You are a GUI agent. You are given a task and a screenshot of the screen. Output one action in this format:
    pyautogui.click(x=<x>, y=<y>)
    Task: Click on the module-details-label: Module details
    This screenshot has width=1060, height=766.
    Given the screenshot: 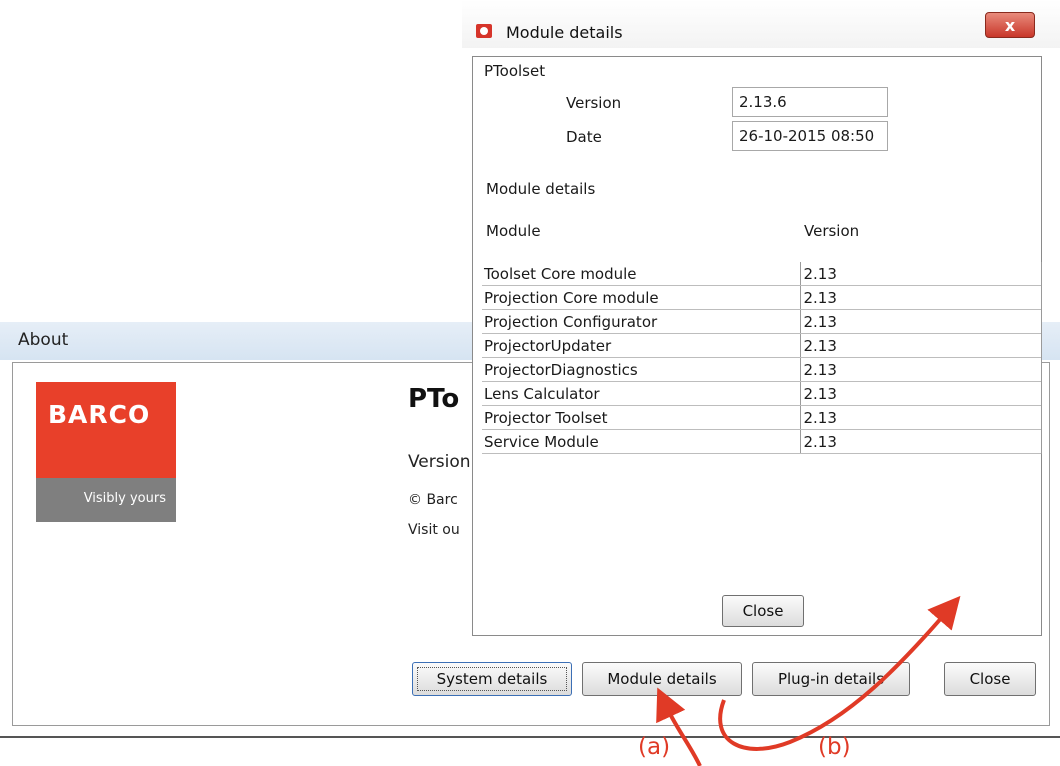 What is the action you would take?
    pyautogui.click(x=662, y=679)
    